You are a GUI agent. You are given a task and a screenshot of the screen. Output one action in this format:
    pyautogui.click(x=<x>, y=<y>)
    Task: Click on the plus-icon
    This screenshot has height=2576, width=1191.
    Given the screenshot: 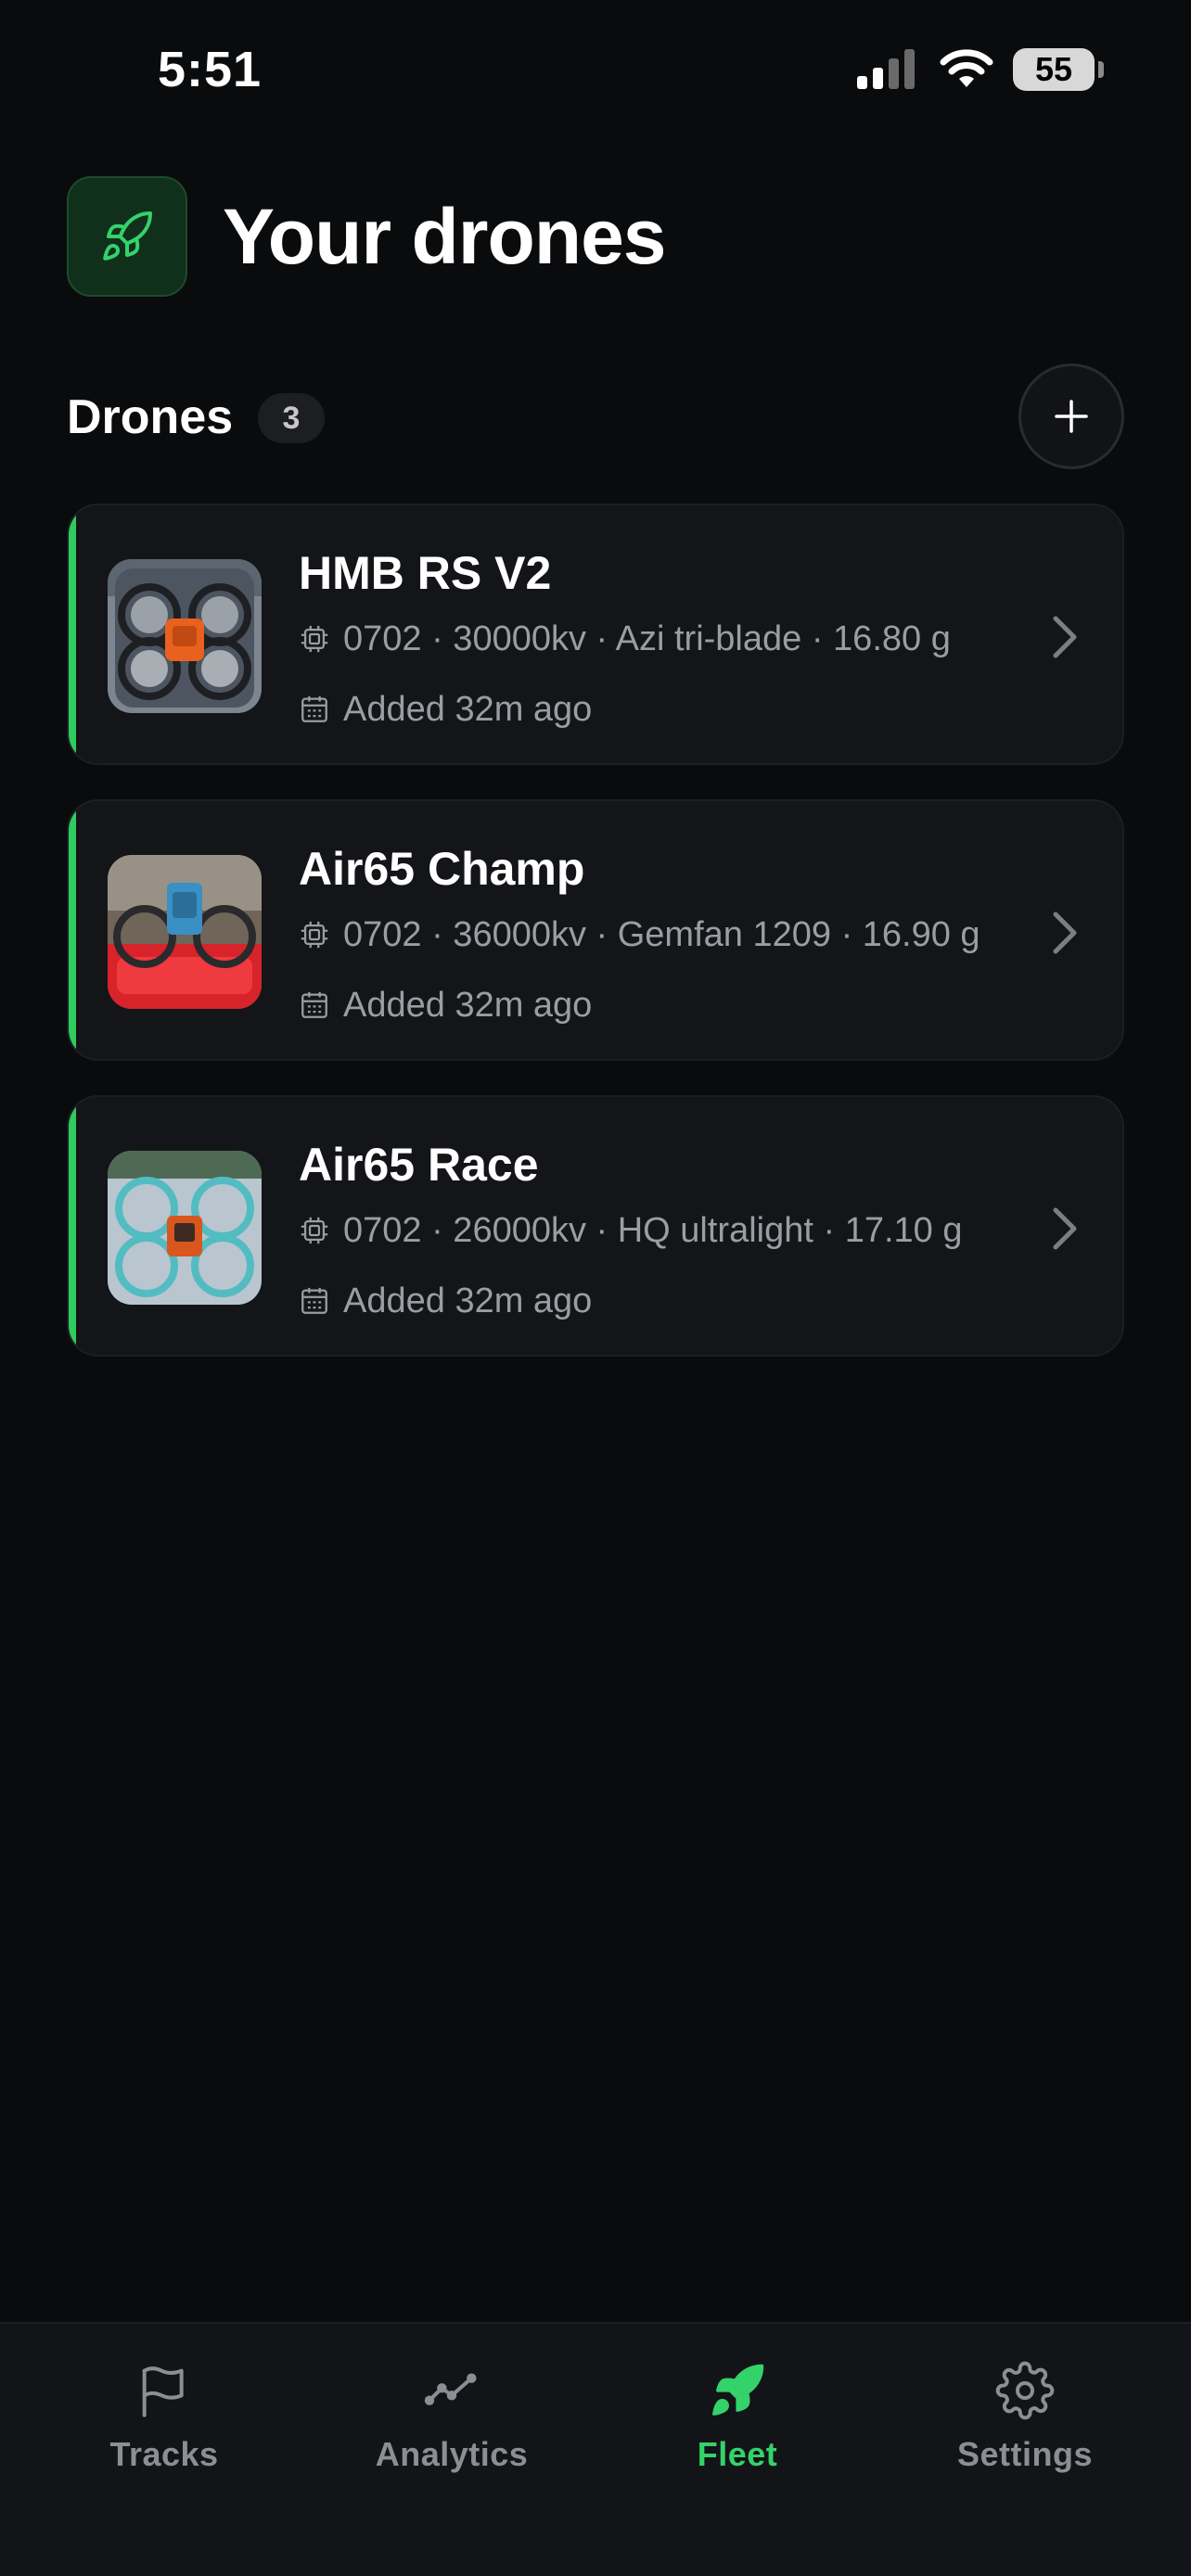 What is the action you would take?
    pyautogui.click(x=1071, y=416)
    